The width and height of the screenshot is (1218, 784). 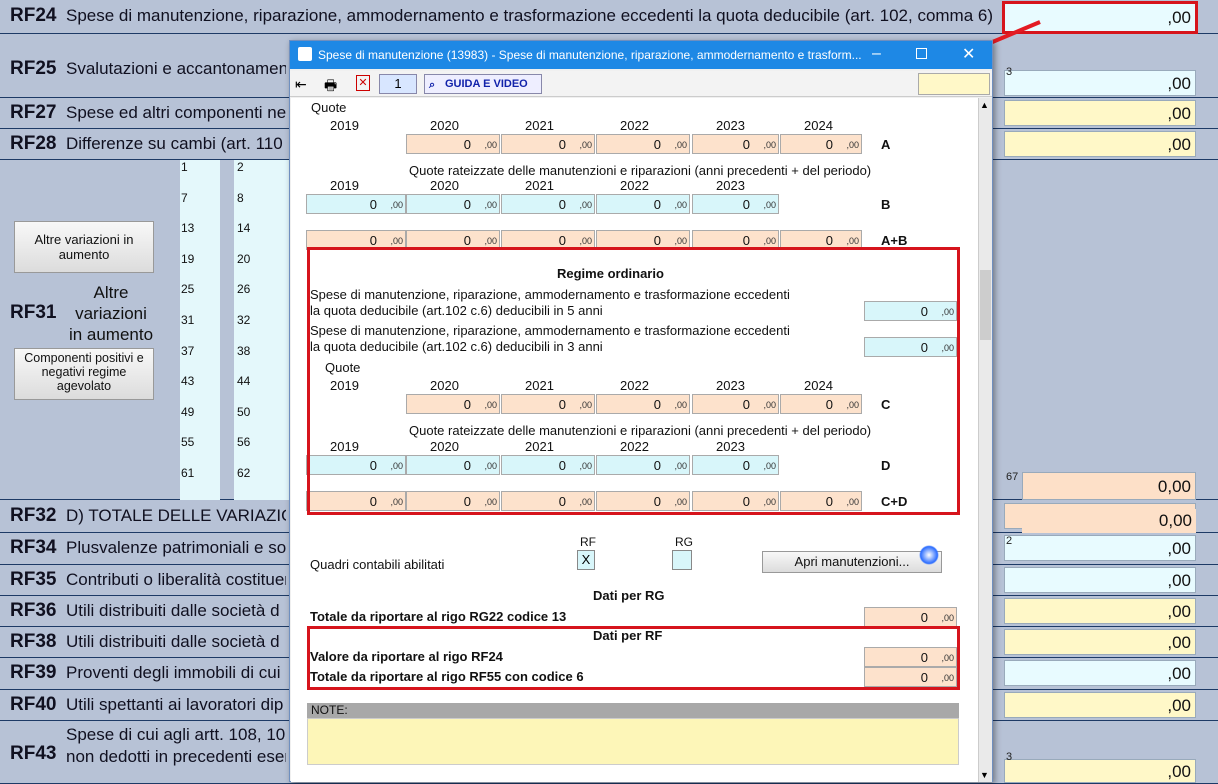 I want to click on row-text: Utili spettanti ai lavoratori dip, so click(x=175, y=704).